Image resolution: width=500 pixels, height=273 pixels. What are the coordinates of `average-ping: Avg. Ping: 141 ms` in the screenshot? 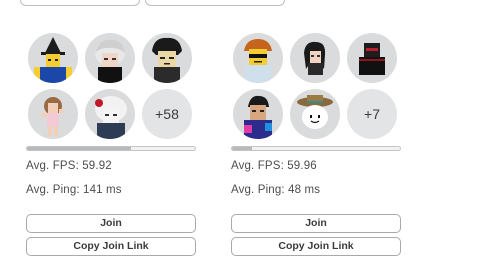 It's located at (74, 190).